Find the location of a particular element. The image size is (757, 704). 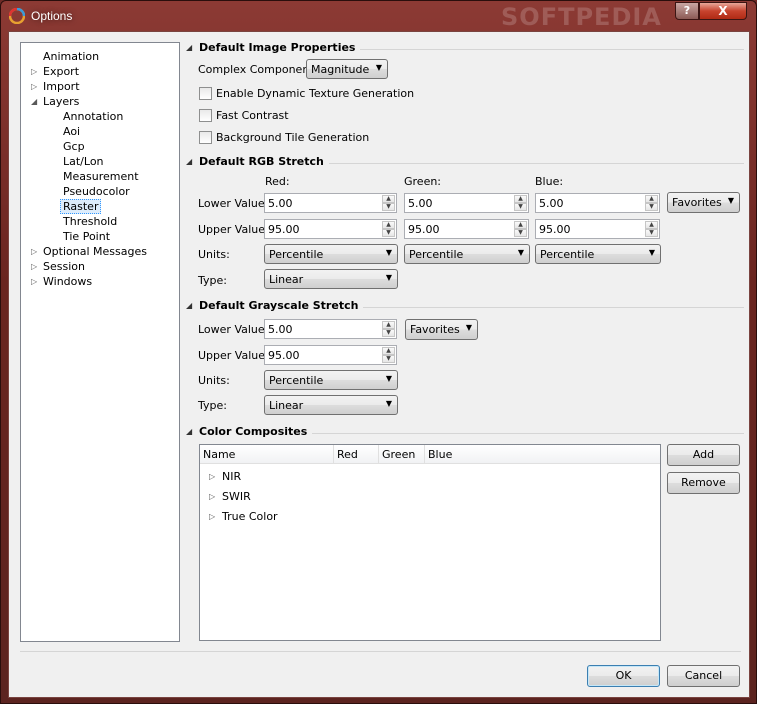

tree-item-raster: Raster is located at coordinates (81, 206).